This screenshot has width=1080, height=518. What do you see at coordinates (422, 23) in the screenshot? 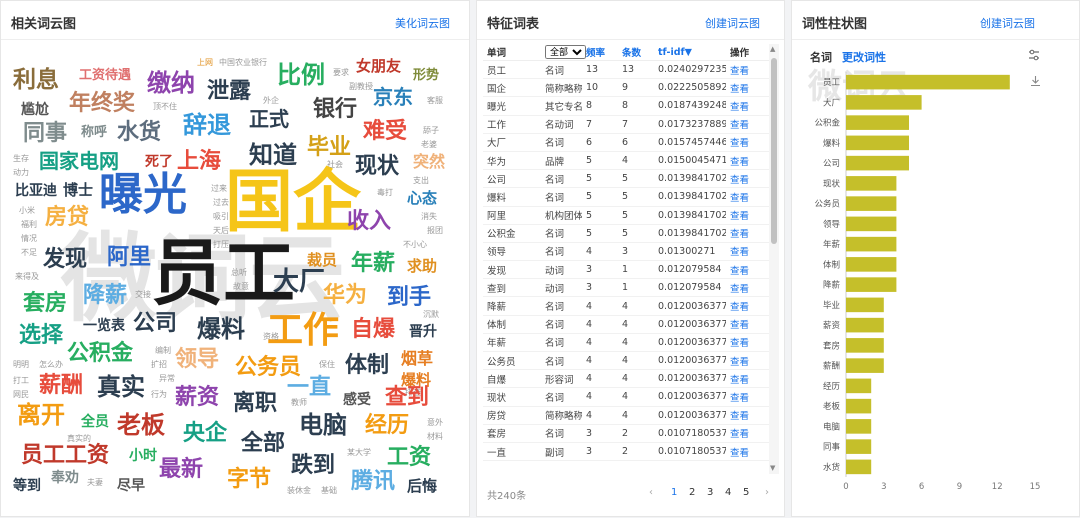
I see `beautify-cloud-link: 美化词云图` at bounding box center [422, 23].